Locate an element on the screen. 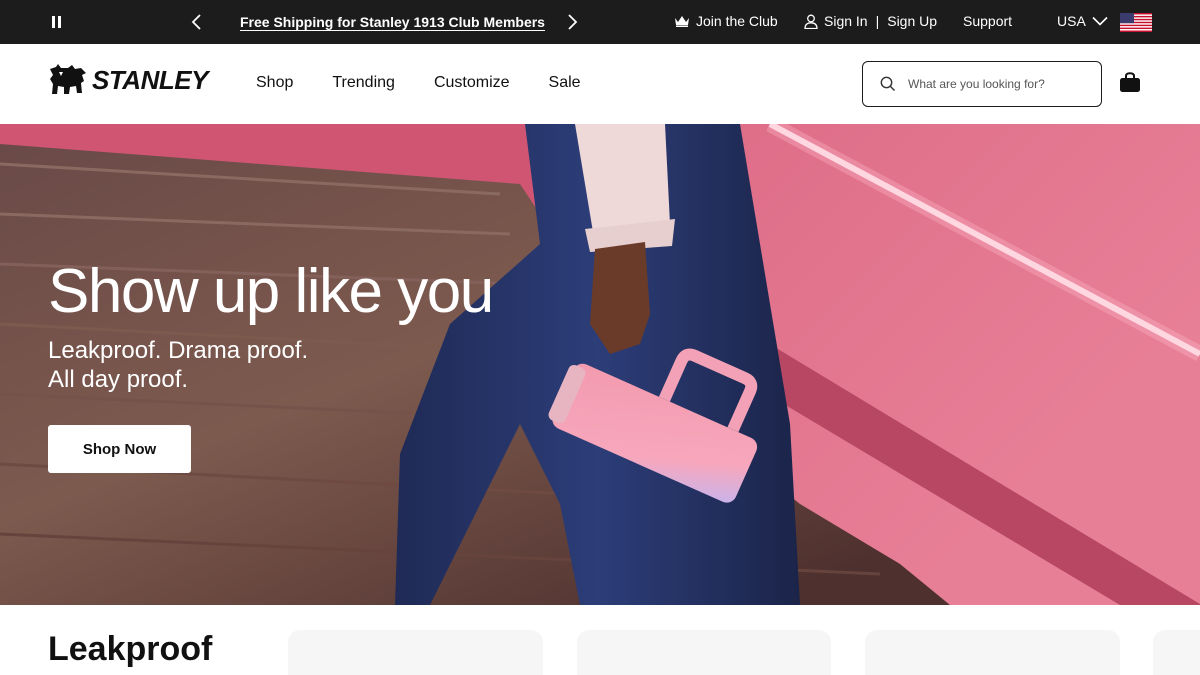 The width and height of the screenshot is (1200, 675). main-nav: Shop Trending Customize Sale is located at coordinates (438, 83).